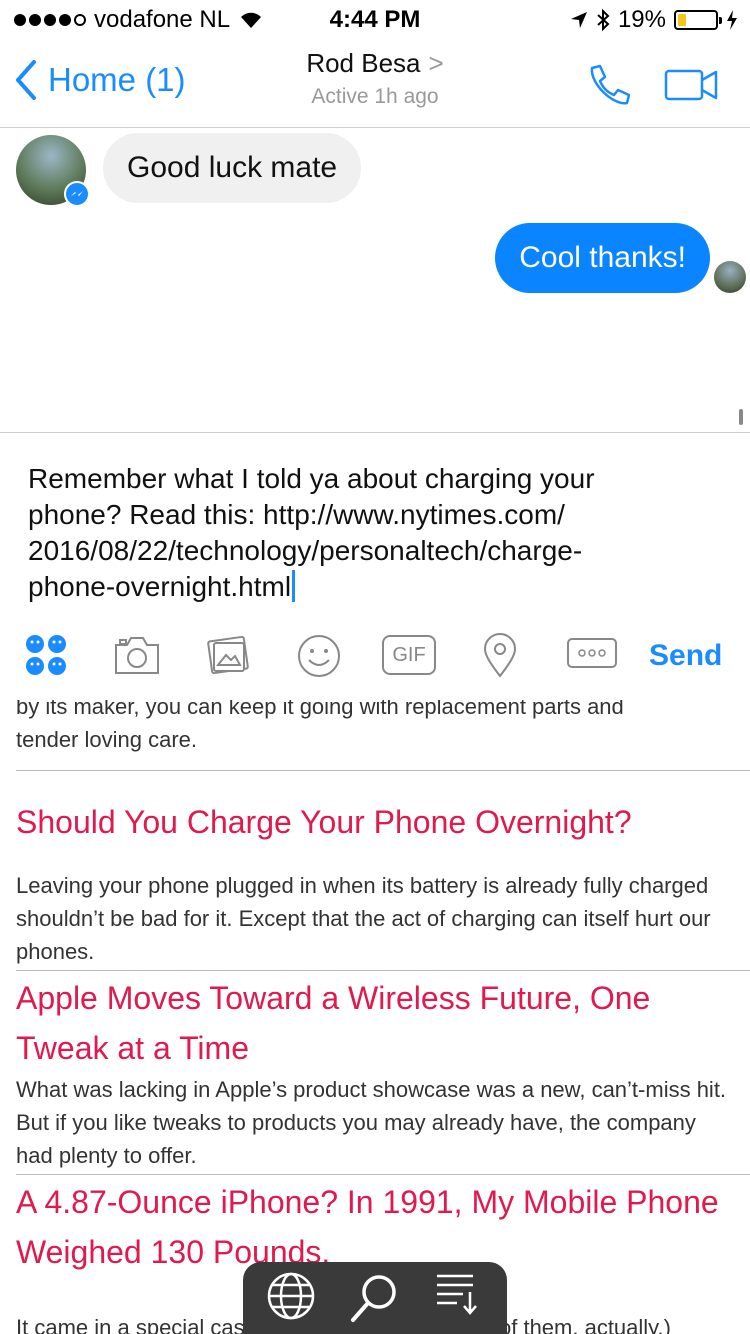 The height and width of the screenshot is (1334, 750). Describe the element at coordinates (578, 20) in the screenshot. I see `location-arrow-icon` at that location.